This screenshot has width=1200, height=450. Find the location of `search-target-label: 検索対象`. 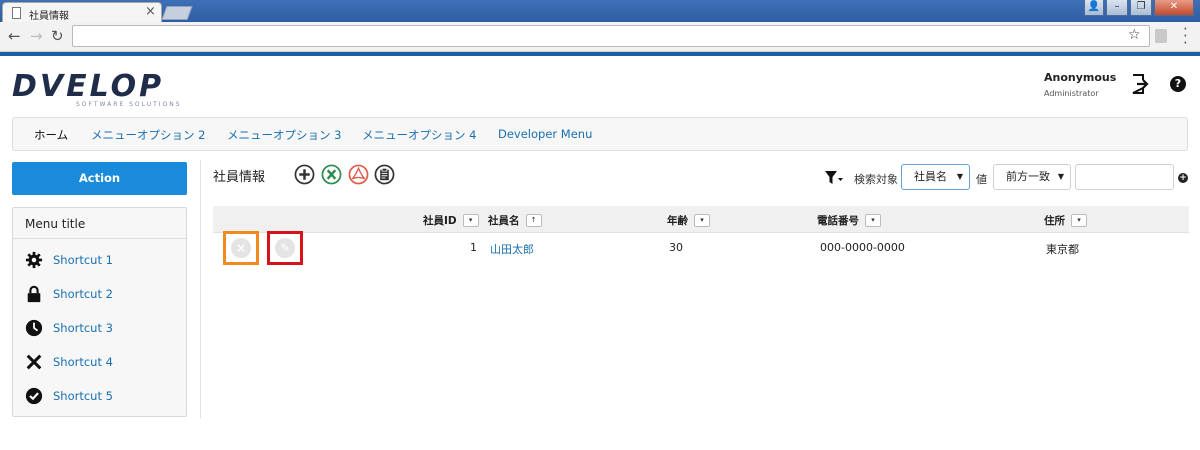

search-target-label: 検索対象 is located at coordinates (876, 179).